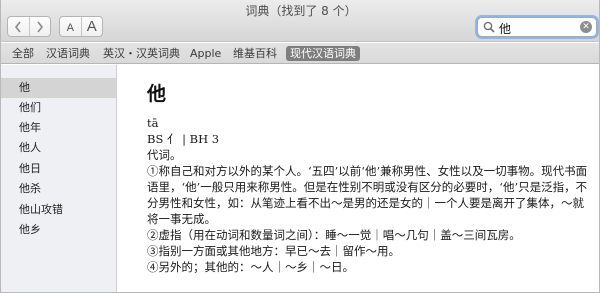 The width and height of the screenshot is (600, 293). I want to click on scope-all: 全部, so click(23, 53).